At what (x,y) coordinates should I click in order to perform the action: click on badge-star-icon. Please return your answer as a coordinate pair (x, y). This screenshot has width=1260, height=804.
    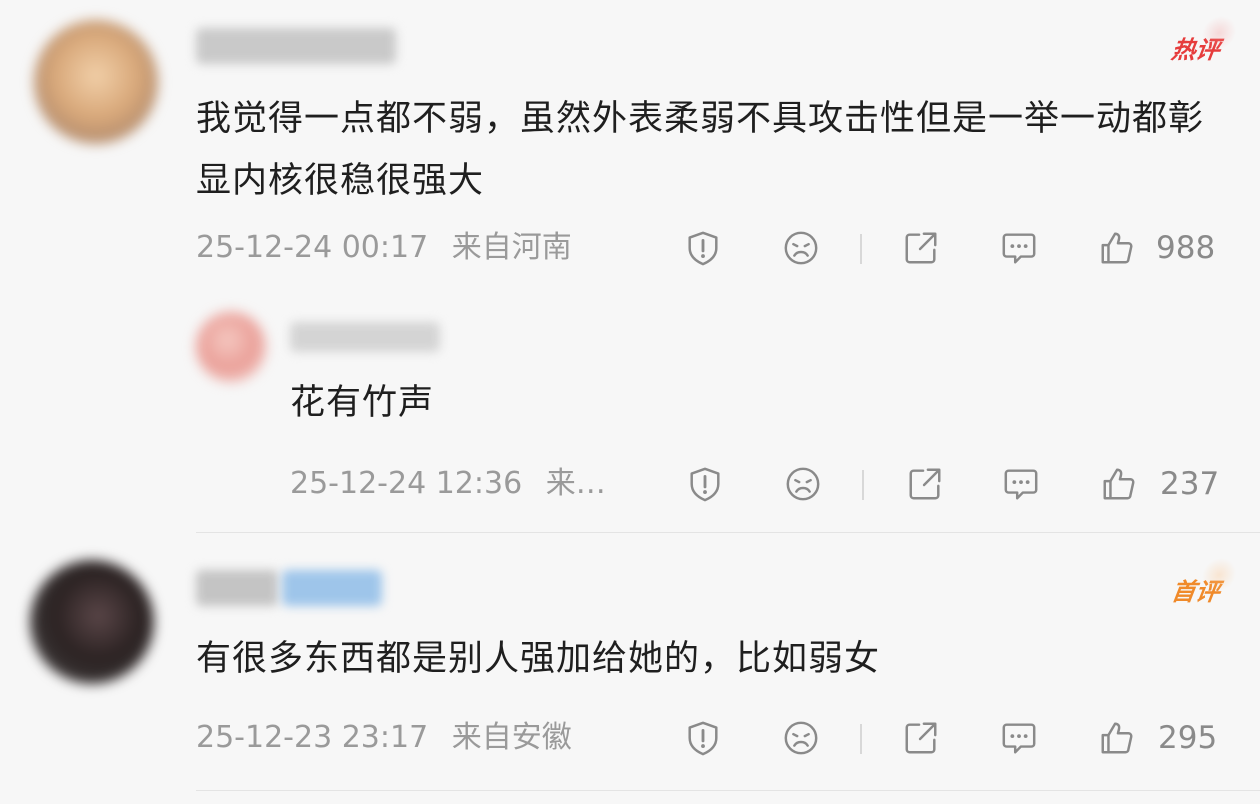
    Looking at the image, I should click on (1219, 575).